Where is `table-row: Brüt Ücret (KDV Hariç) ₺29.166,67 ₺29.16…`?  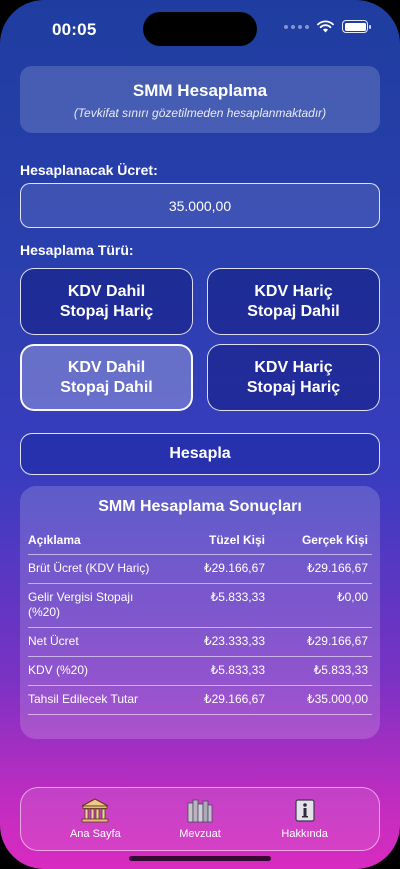
table-row: Brüt Ücret (KDV Hariç) ₺29.166,67 ₺29.16… is located at coordinates (200, 569).